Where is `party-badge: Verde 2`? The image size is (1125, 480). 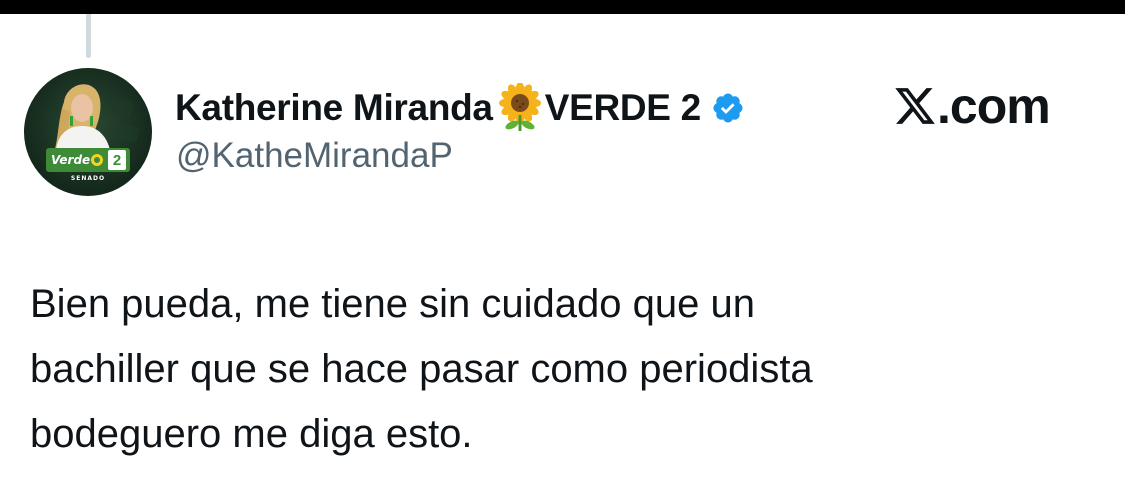 party-badge: Verde 2 is located at coordinates (88, 160).